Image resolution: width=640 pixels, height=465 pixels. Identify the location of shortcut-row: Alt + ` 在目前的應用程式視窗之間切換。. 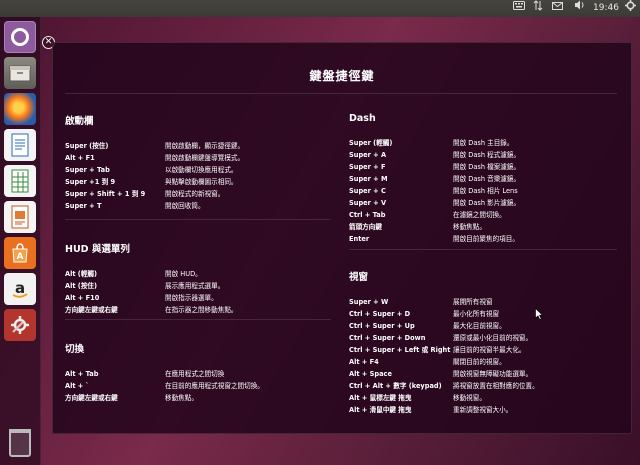
(195, 386).